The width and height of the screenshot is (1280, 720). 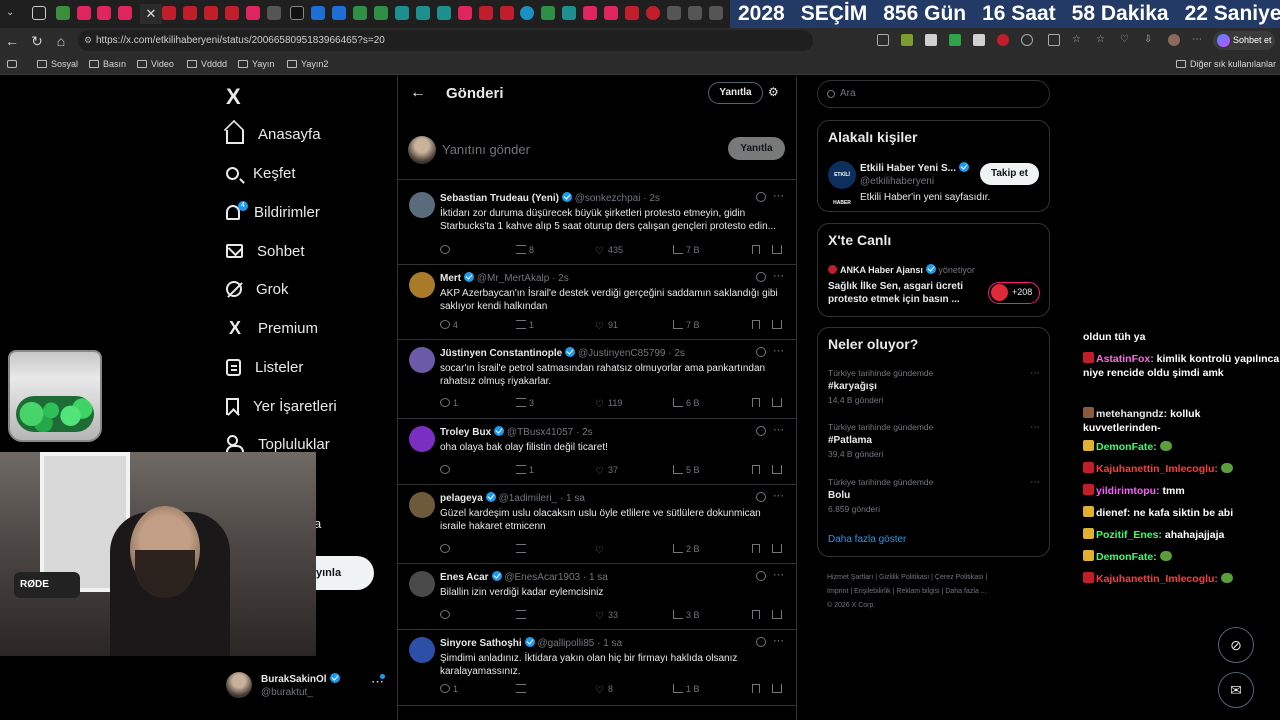 I want to click on site-info-icon: ⚙, so click(x=88, y=40).